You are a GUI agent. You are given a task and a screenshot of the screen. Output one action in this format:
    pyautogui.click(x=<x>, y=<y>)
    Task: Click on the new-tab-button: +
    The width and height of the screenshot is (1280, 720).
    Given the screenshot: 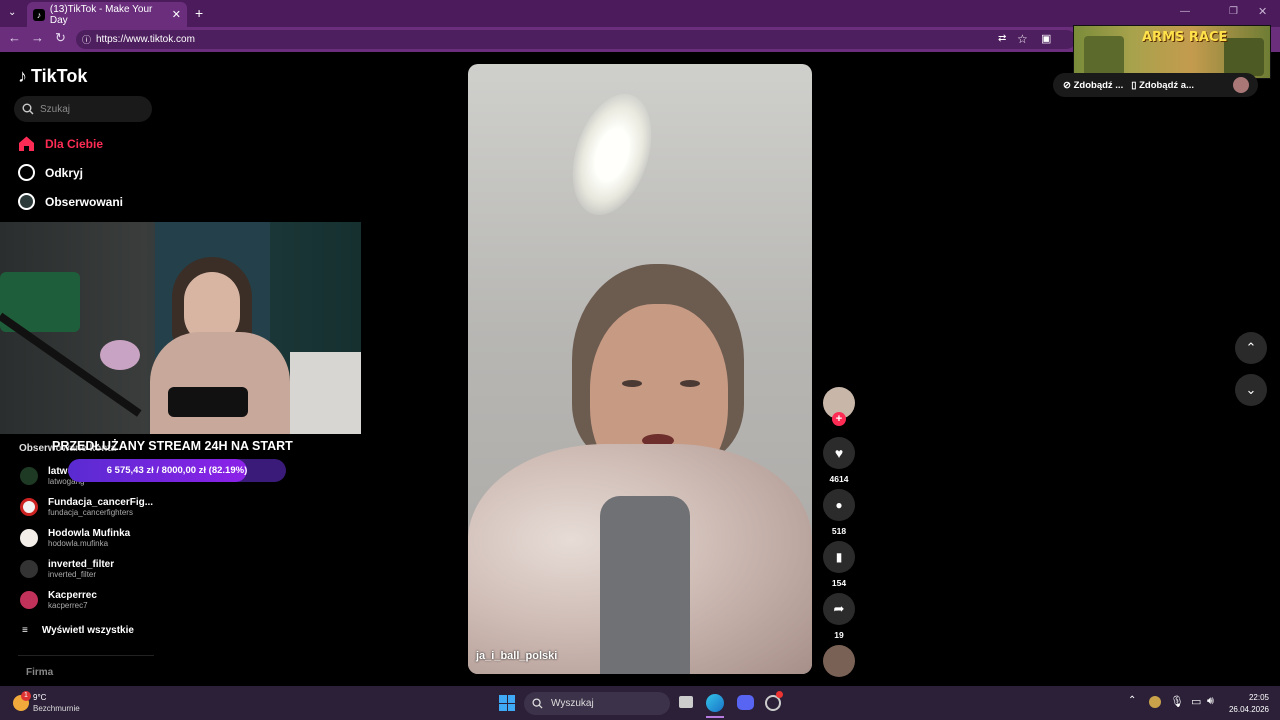 What is the action you would take?
    pyautogui.click(x=199, y=13)
    